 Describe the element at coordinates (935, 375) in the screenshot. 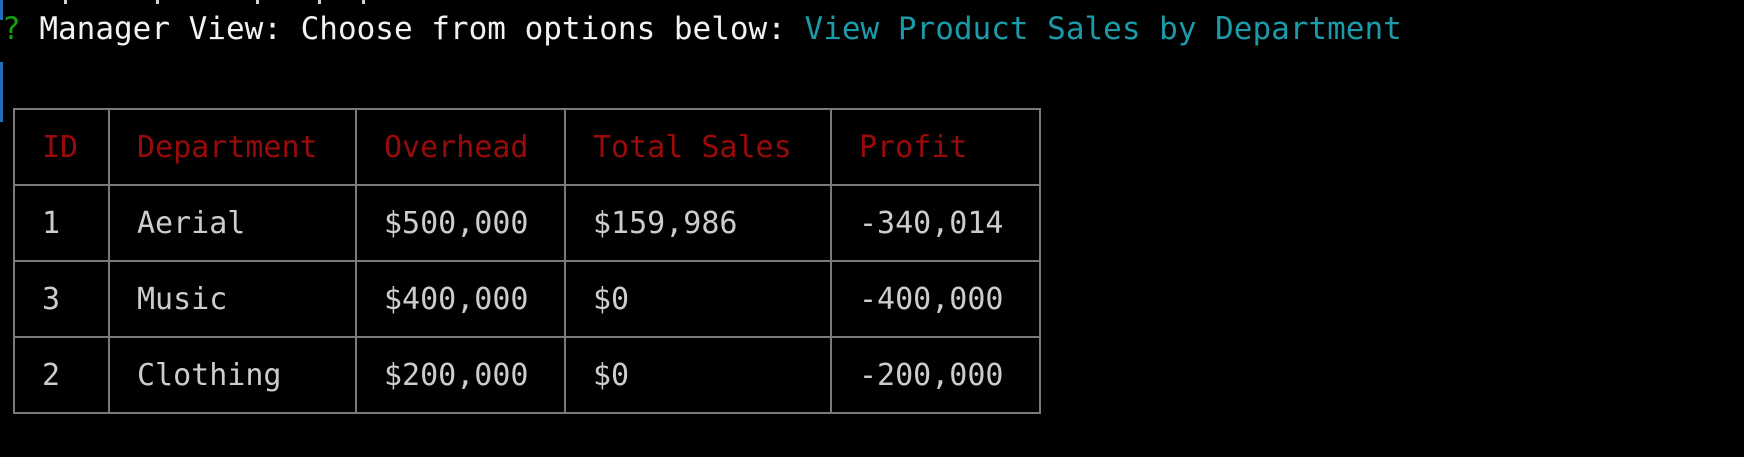

I see `cell-profit: -200,000` at that location.